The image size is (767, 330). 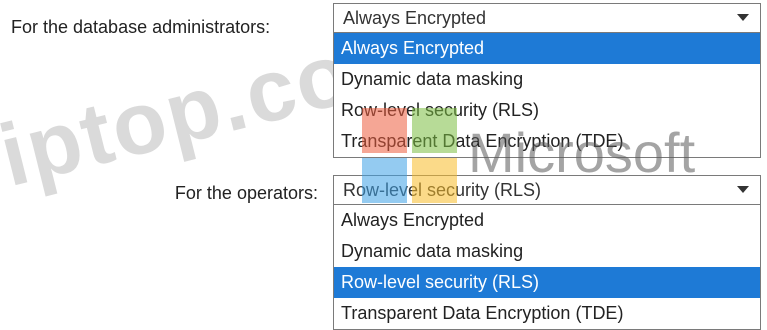 I want to click on admins-option: Always Encrypted, so click(x=547, y=48).